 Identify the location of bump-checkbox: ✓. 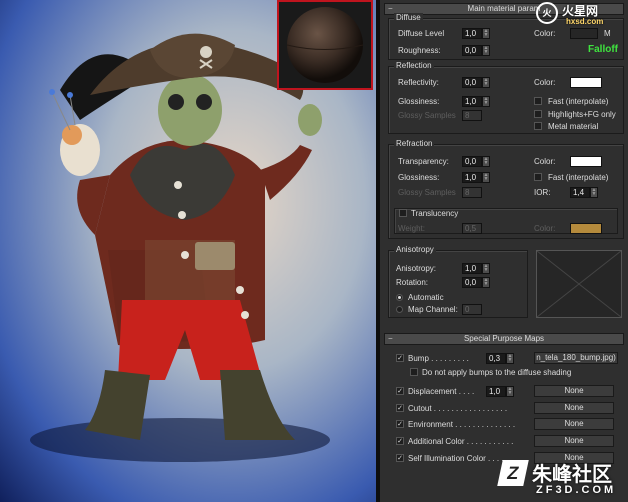
(400, 358).